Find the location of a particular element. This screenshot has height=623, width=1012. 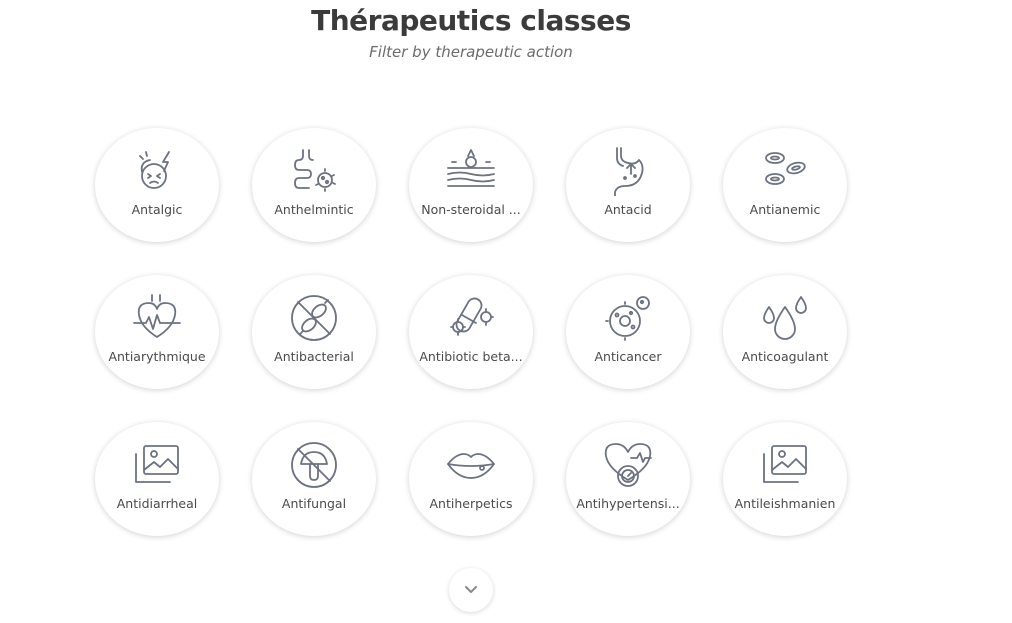

no-bacteria-icon is located at coordinates (314, 318).